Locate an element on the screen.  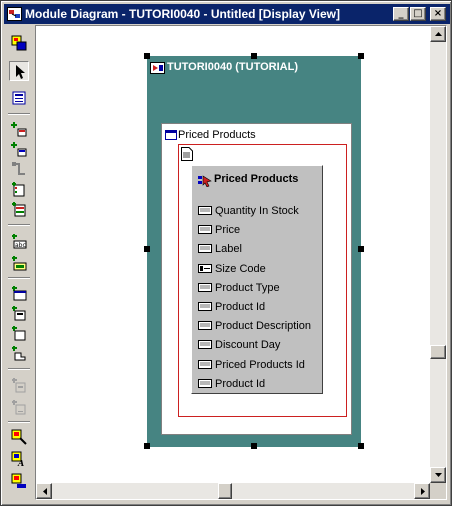
scrollbar-corner is located at coordinates (438, 491).